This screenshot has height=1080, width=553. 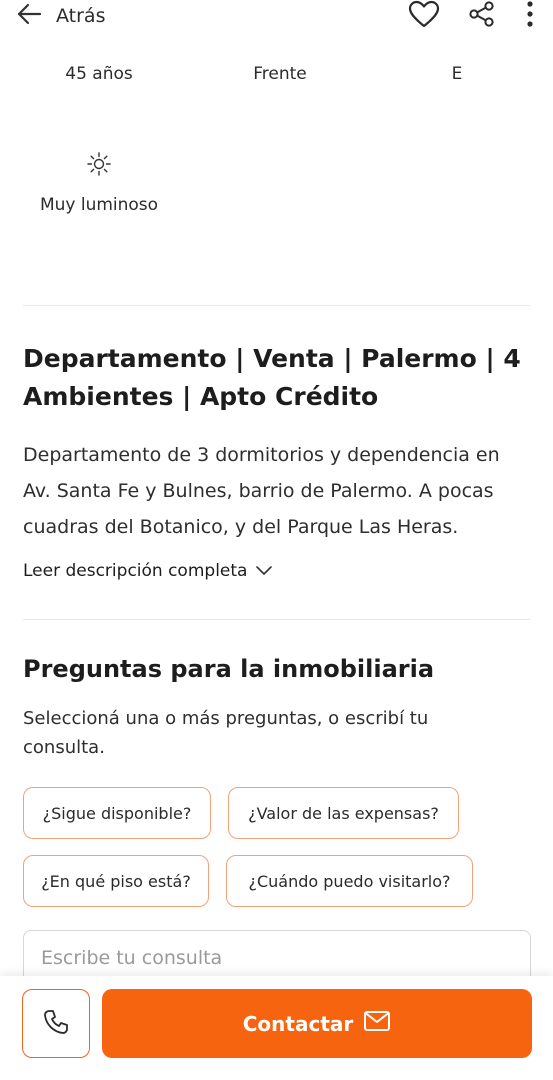 I want to click on sun-icon, so click(x=99, y=166).